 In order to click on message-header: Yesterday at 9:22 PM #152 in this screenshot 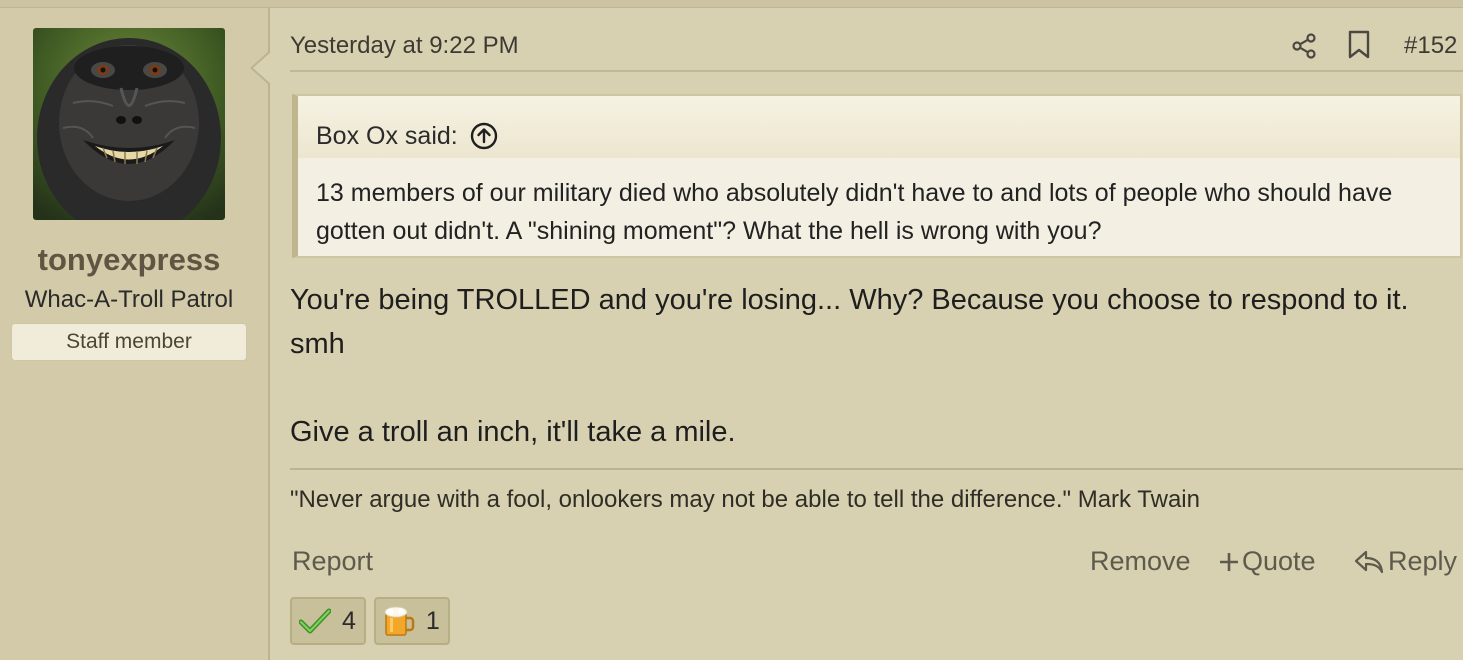, I will do `click(876, 40)`.